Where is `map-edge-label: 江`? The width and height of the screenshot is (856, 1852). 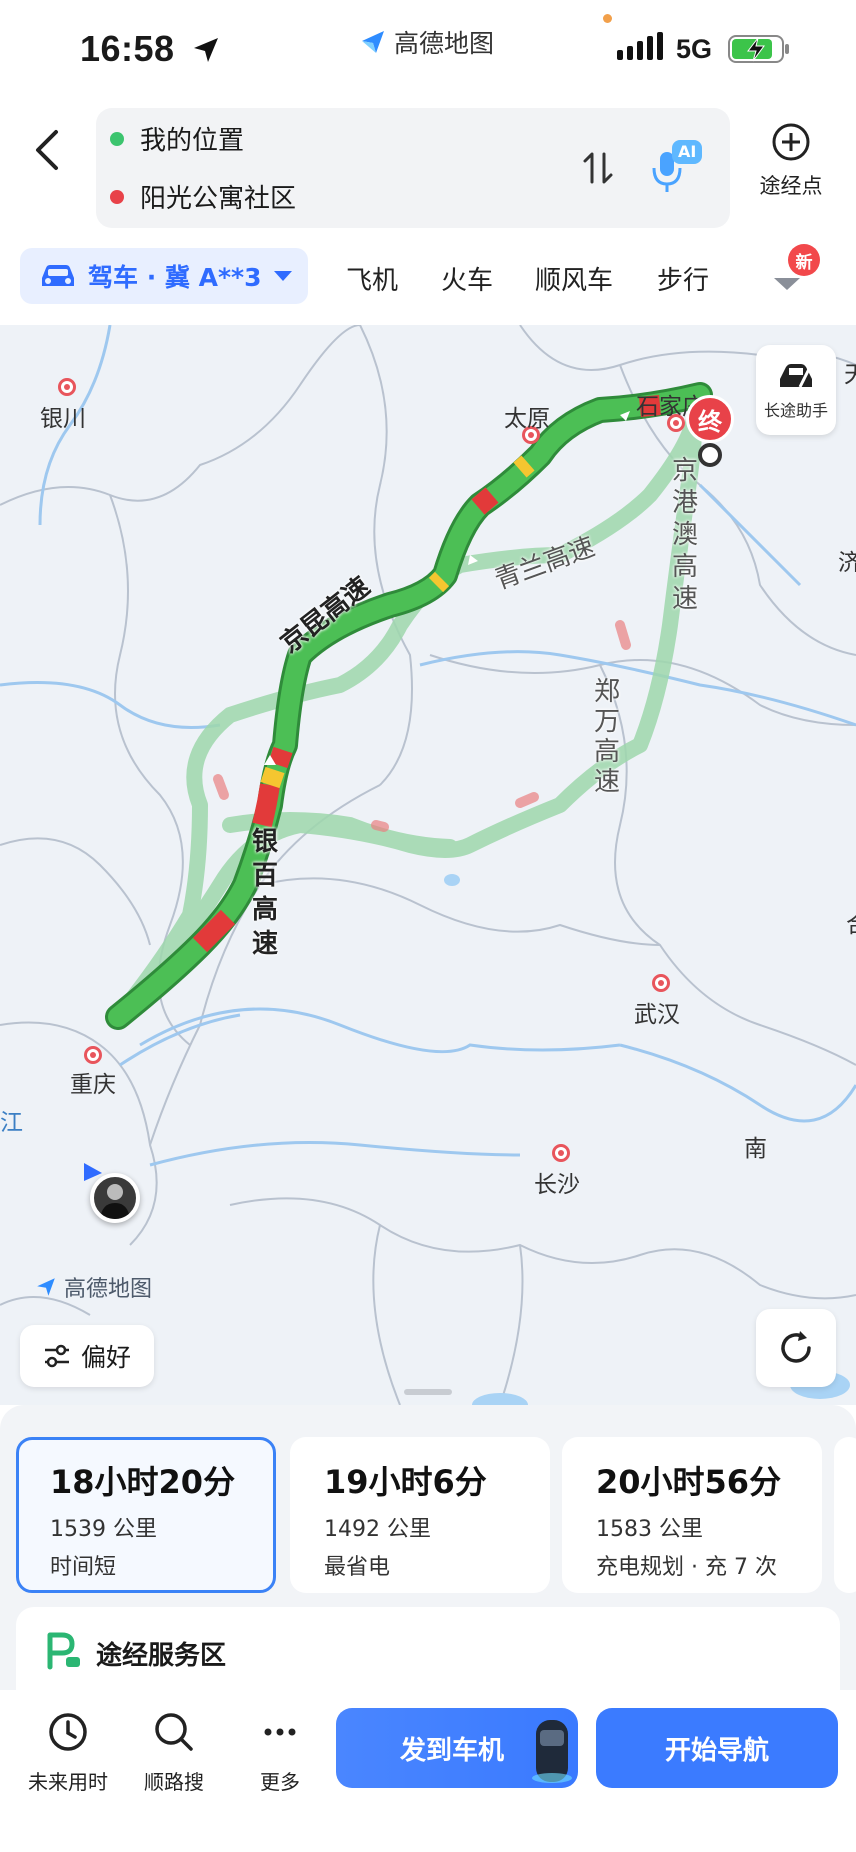
map-edge-label: 江 is located at coordinates (11, 1123).